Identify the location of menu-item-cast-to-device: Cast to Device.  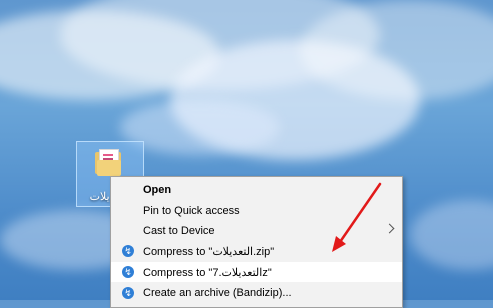
(256, 231).